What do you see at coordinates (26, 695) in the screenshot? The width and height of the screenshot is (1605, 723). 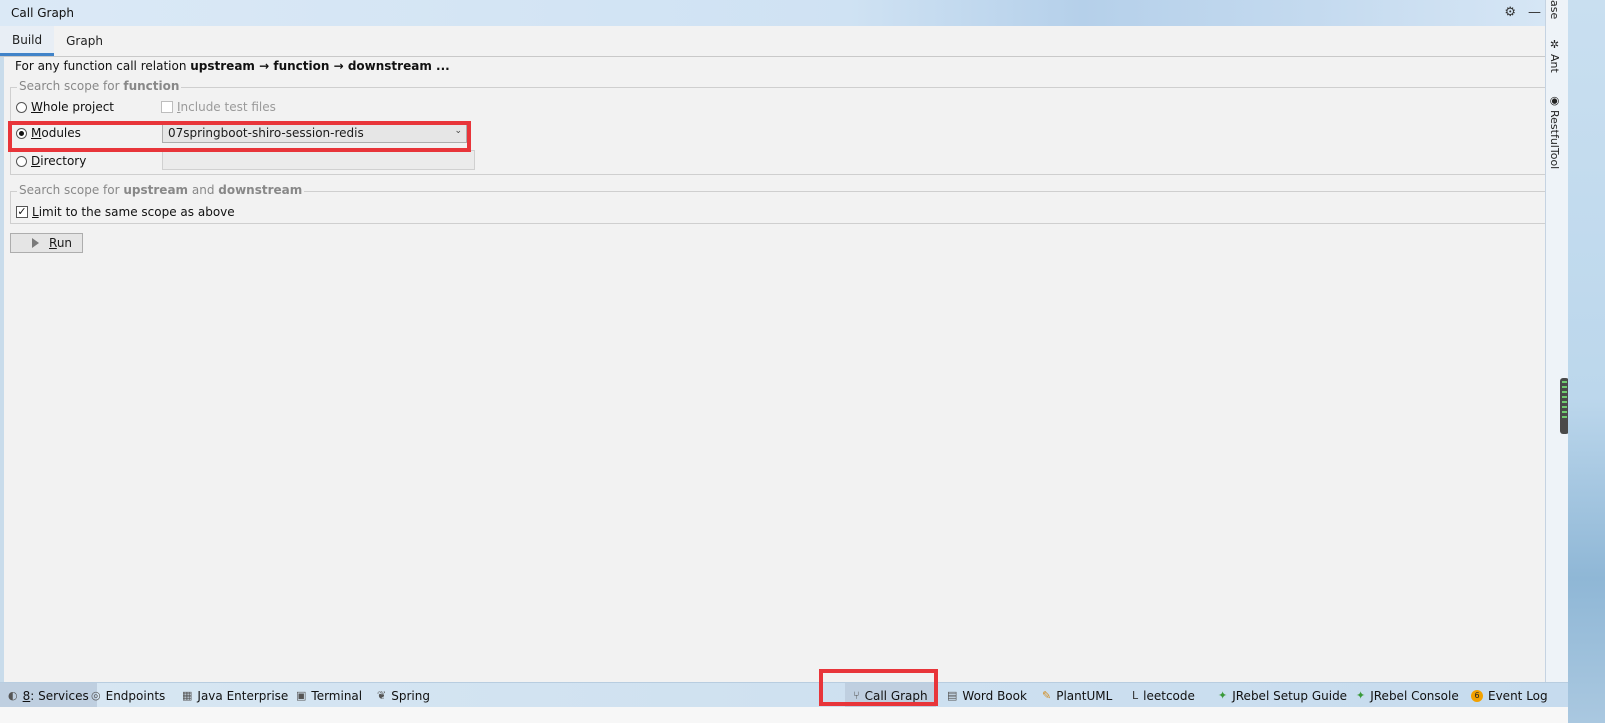 I see `services-mnemonic: 8` at bounding box center [26, 695].